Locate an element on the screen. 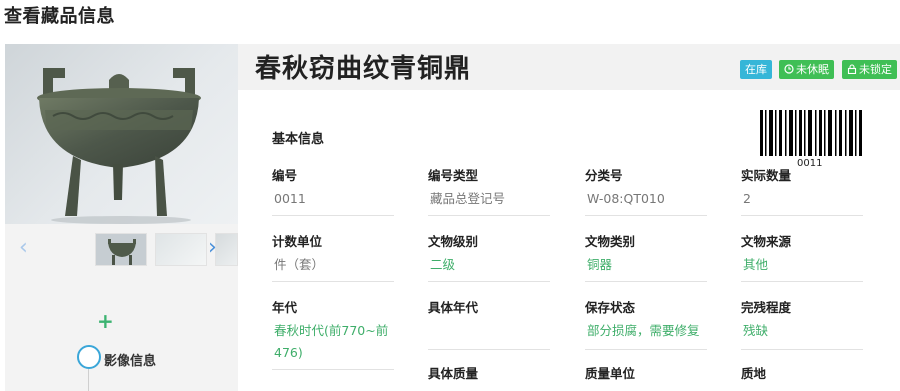 The height and width of the screenshot is (391, 900). field-value-actual-qty: 2 is located at coordinates (747, 198).